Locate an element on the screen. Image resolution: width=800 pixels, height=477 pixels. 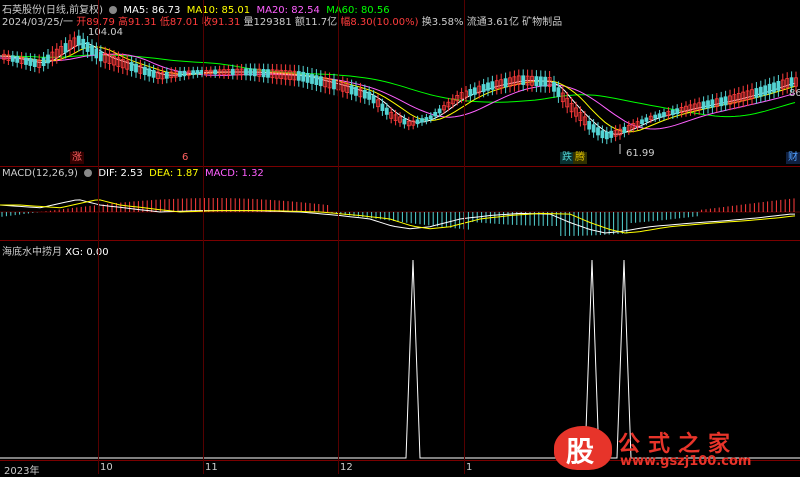
month-separator is located at coordinates (203, 237).